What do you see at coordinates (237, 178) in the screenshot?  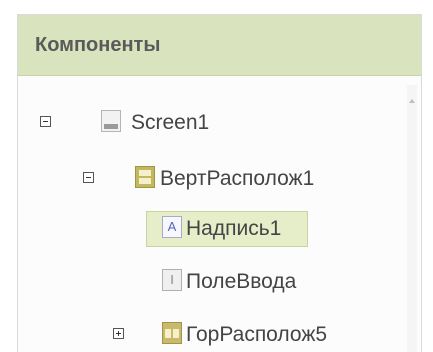 I see `tree-item-label: ВертРасполож1` at bounding box center [237, 178].